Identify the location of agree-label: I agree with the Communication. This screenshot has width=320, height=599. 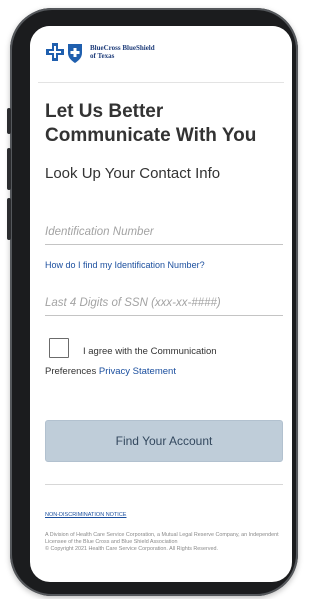
(150, 351).